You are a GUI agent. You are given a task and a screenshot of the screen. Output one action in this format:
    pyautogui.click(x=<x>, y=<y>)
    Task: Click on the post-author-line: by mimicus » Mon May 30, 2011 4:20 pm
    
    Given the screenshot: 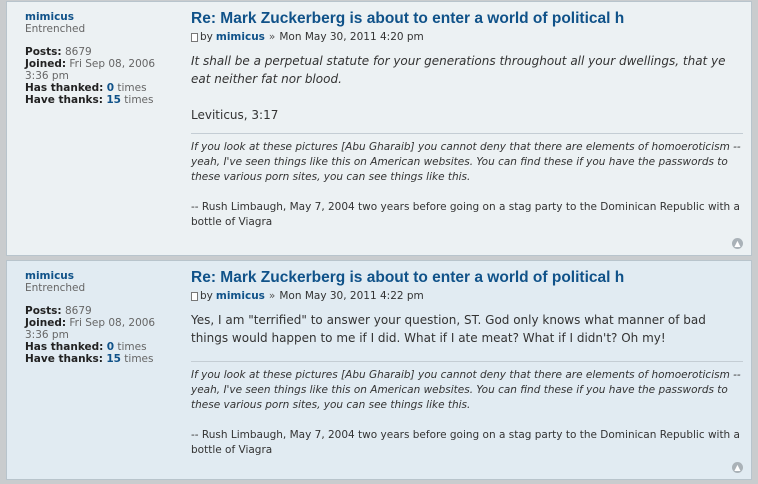 What is the action you would take?
    pyautogui.click(x=467, y=37)
    